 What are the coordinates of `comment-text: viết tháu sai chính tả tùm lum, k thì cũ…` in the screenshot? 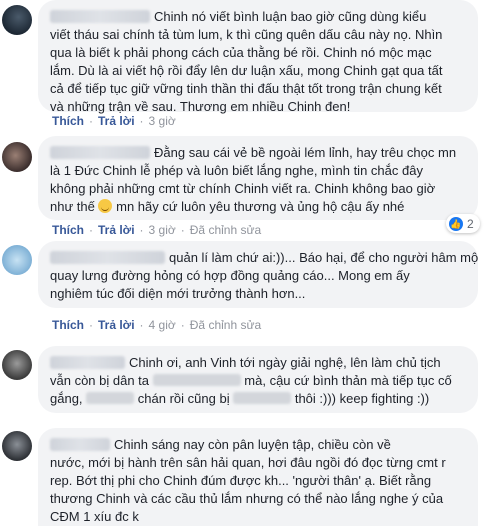 It's located at (246, 34).